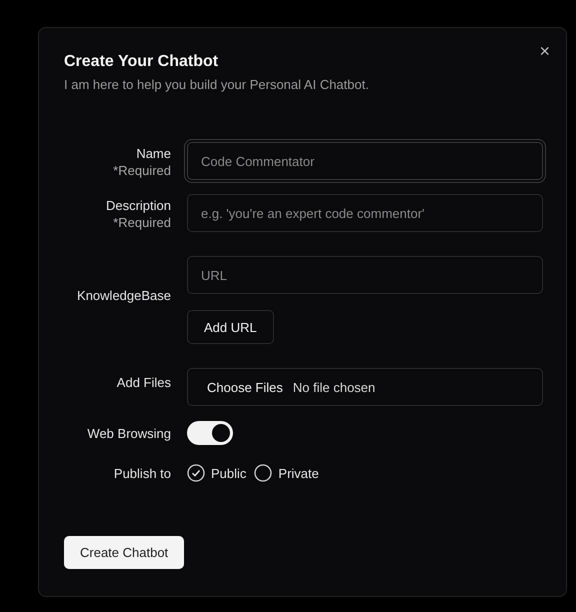 The image size is (576, 612). Describe the element at coordinates (142, 473) in the screenshot. I see `field-label: Publish to` at that location.